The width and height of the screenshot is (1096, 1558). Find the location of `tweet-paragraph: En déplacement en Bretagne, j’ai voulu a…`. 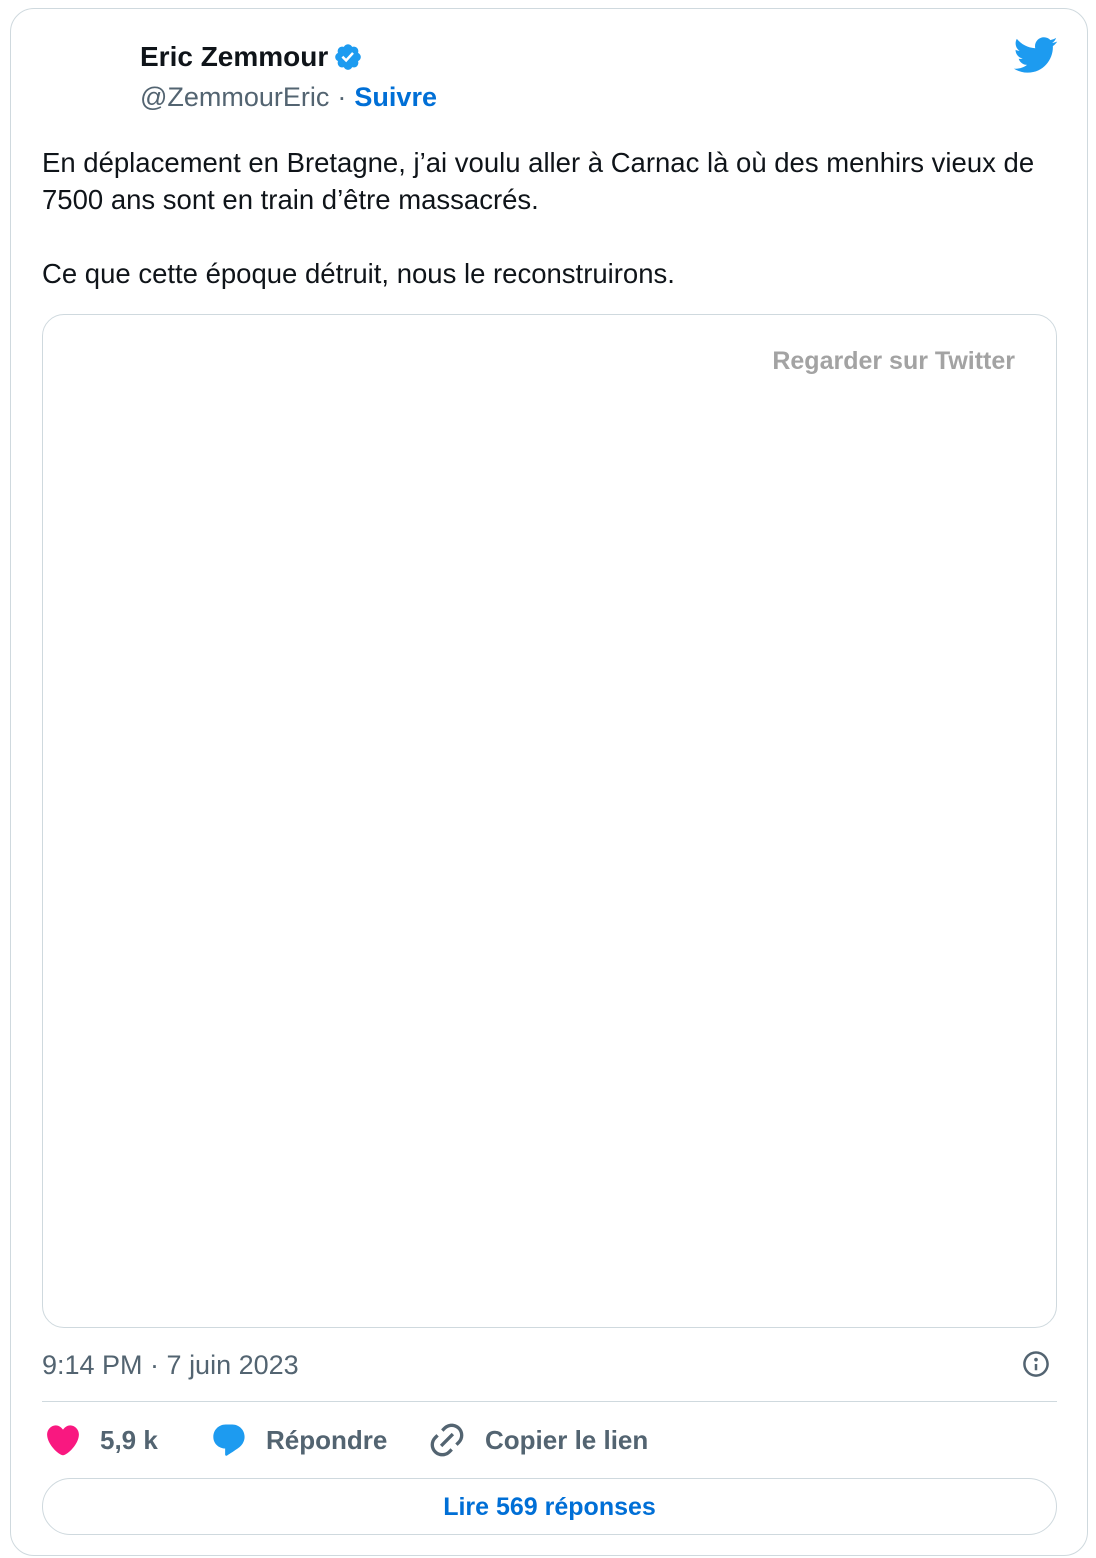

tweet-paragraph: En déplacement en Bretagne, j’ai voulu a… is located at coordinates (538, 181).